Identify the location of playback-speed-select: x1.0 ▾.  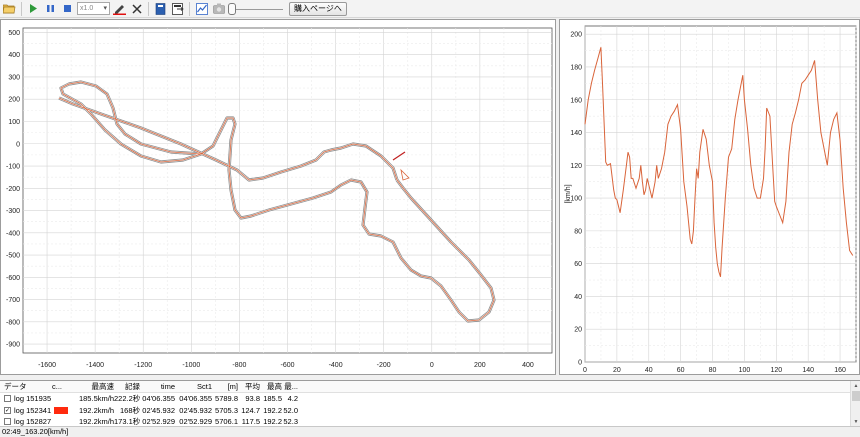
(93, 8).